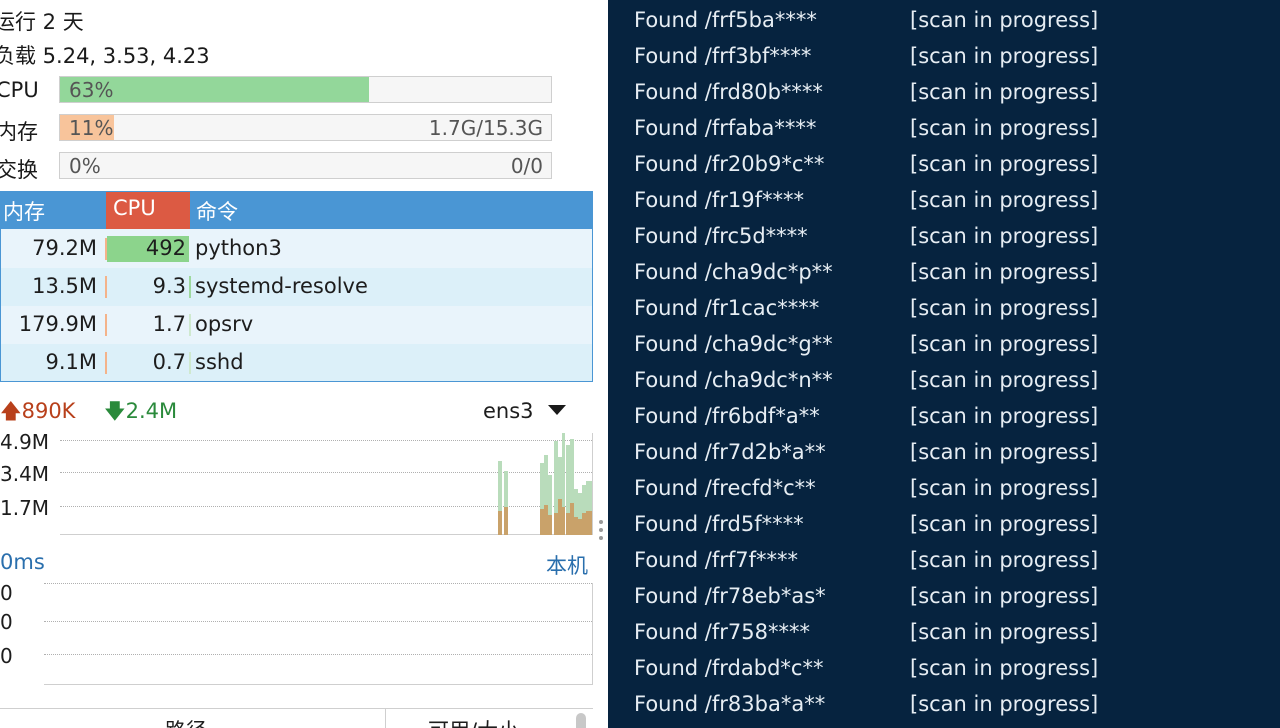 The width and height of the screenshot is (1280, 728). What do you see at coordinates (281, 286) in the screenshot?
I see `process-command: systemd-resolve` at bounding box center [281, 286].